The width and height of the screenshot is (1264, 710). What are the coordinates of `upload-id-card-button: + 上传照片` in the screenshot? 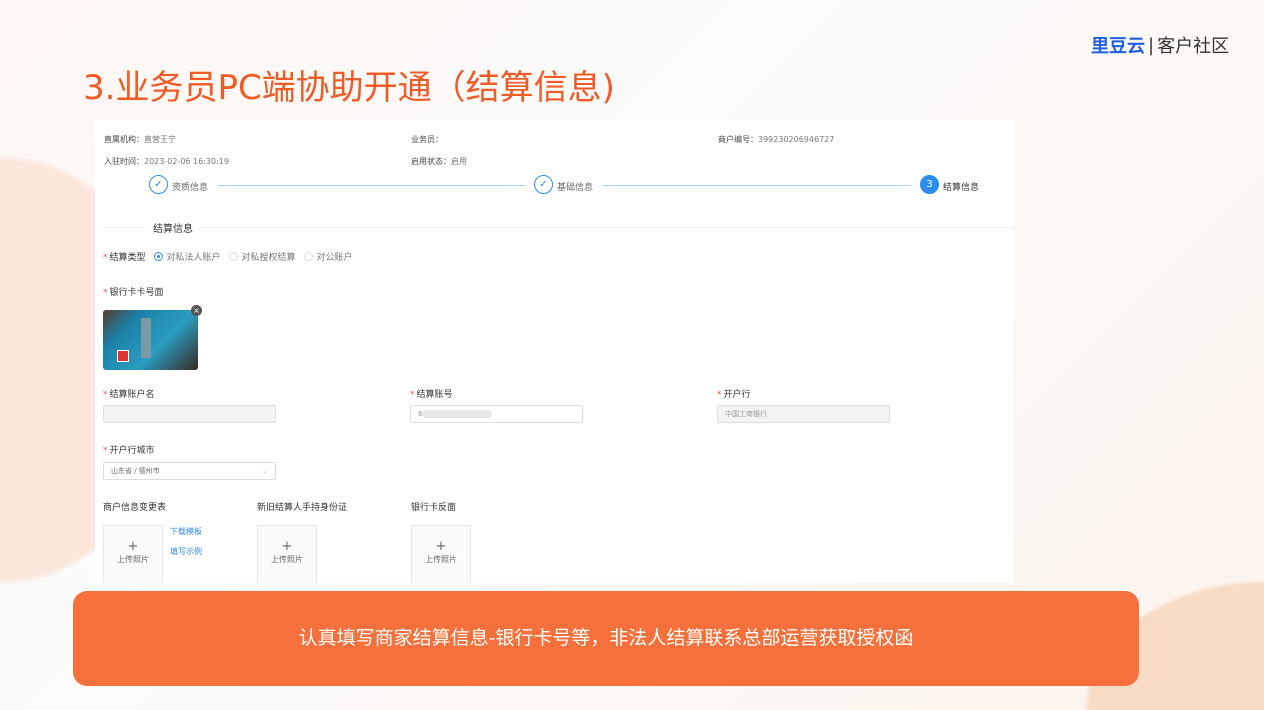 It's located at (287, 554).